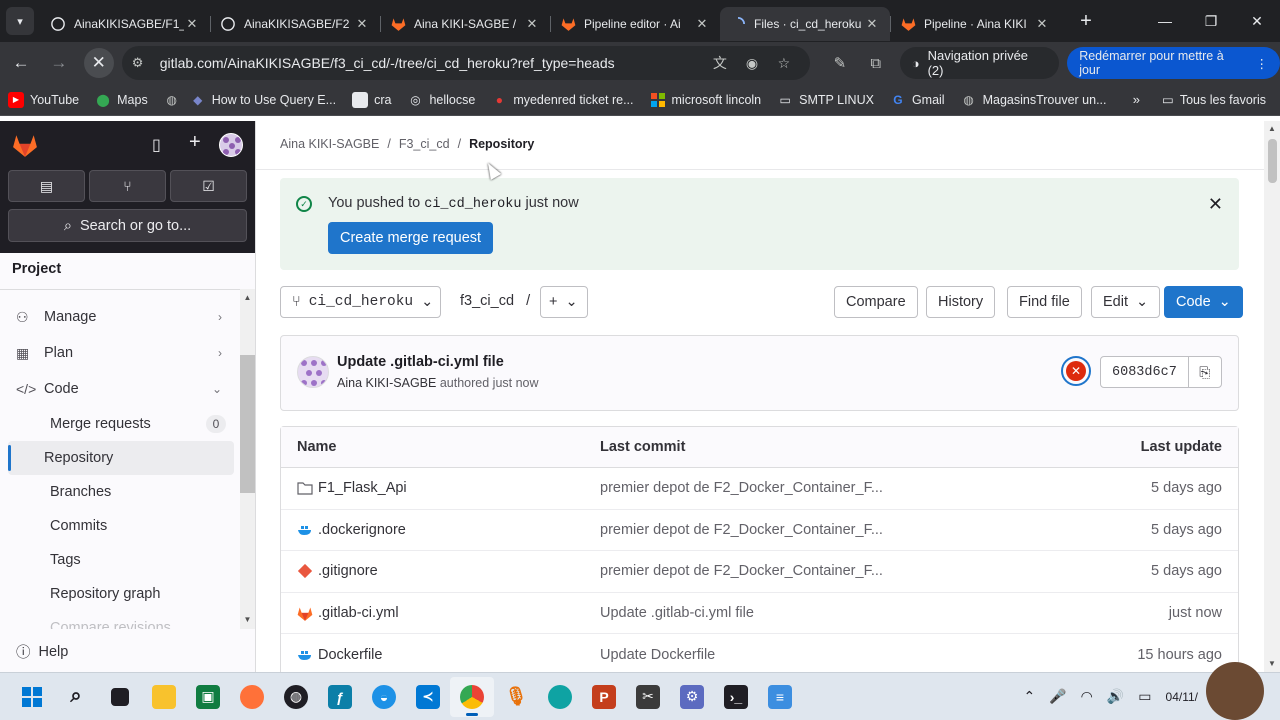 The width and height of the screenshot is (1280, 720). Describe the element at coordinates (1205, 372) in the screenshot. I see `copy-sha-icon: ⎘` at that location.